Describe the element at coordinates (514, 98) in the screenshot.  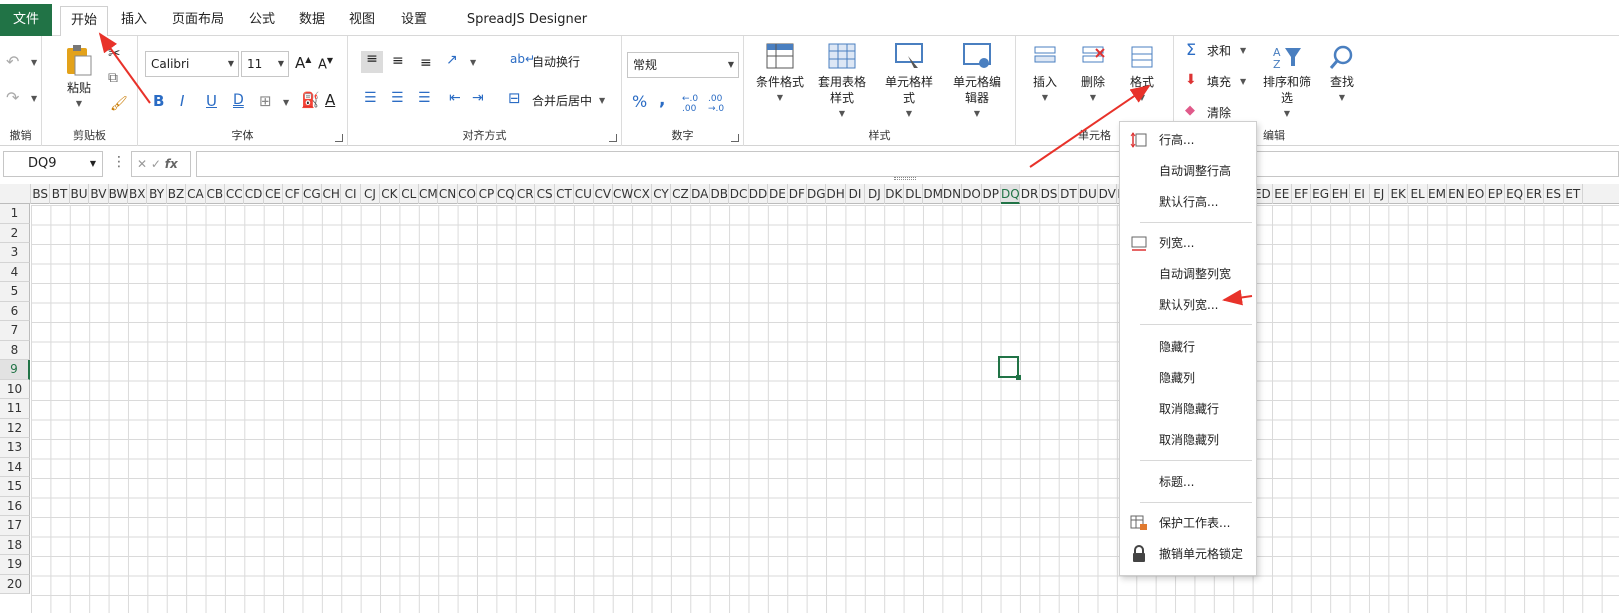
I see `merge-center-icon: ⊟` at that location.